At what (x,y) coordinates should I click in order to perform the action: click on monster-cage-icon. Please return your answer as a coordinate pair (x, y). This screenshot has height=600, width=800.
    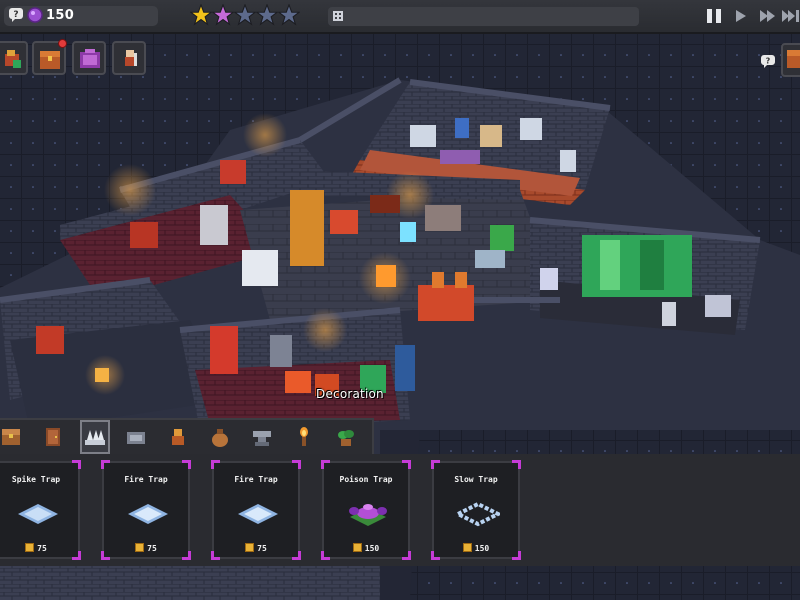
    Looking at the image, I should click on (90, 58).